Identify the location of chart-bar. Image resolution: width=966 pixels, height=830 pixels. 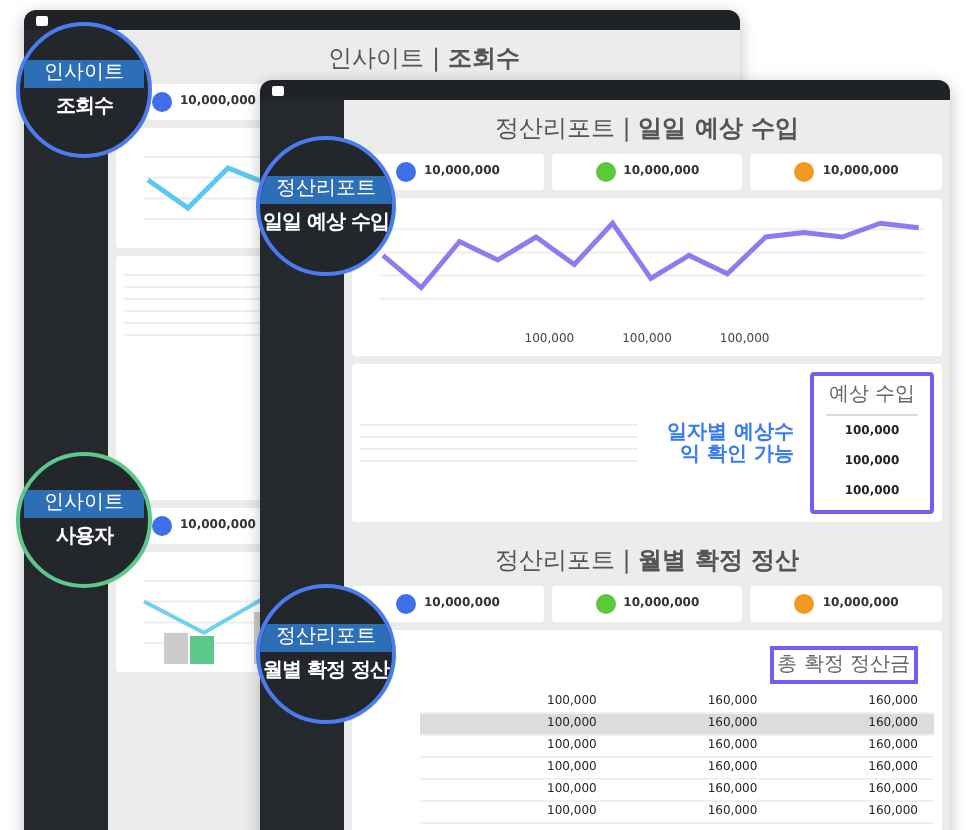
(176, 648).